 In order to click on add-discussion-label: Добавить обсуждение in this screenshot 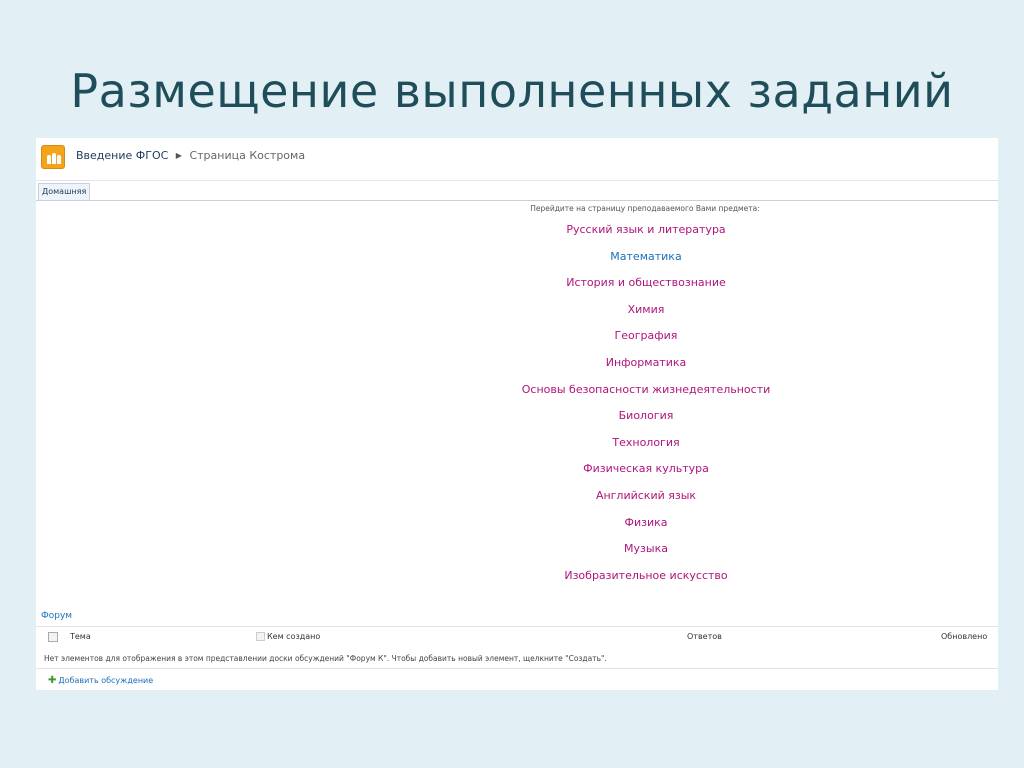, I will do `click(106, 680)`.